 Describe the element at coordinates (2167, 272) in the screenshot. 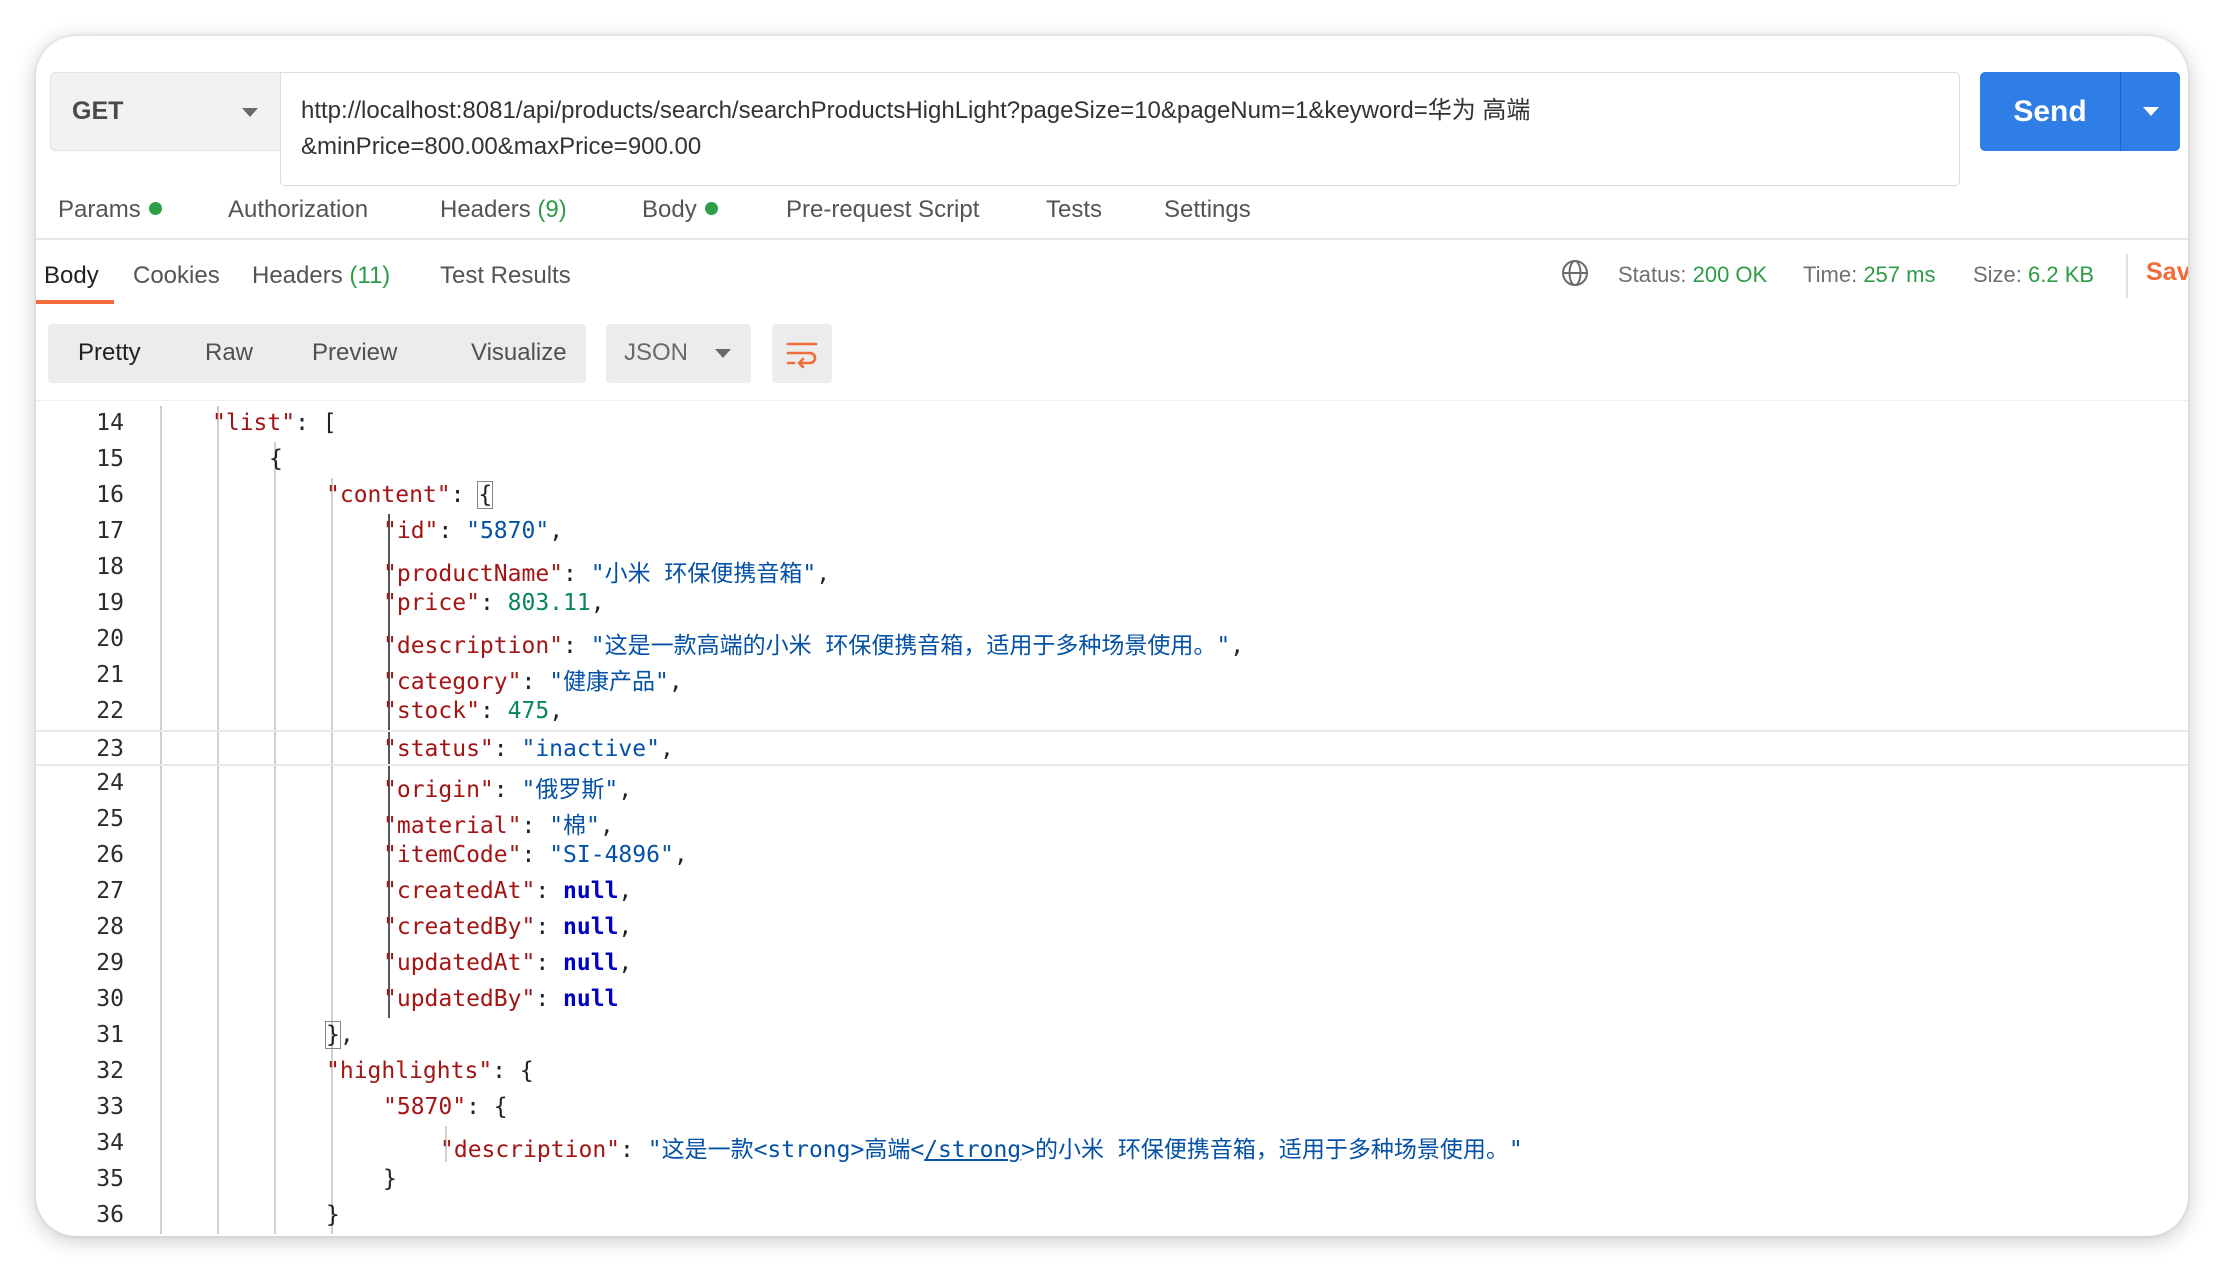

I see `save-response-button: Sav` at that location.